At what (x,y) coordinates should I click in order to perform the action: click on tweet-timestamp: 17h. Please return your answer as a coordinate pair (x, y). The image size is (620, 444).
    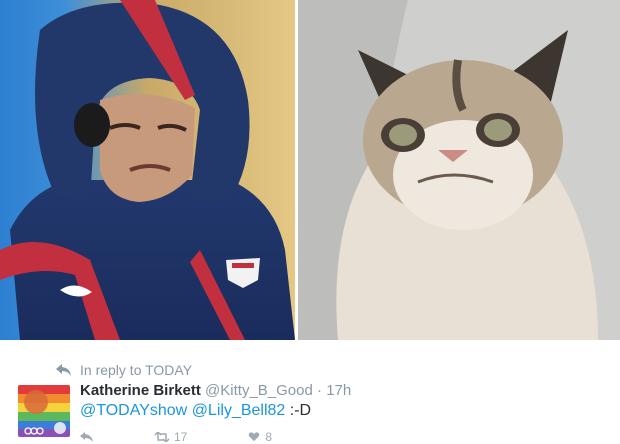
    Looking at the image, I should click on (338, 390).